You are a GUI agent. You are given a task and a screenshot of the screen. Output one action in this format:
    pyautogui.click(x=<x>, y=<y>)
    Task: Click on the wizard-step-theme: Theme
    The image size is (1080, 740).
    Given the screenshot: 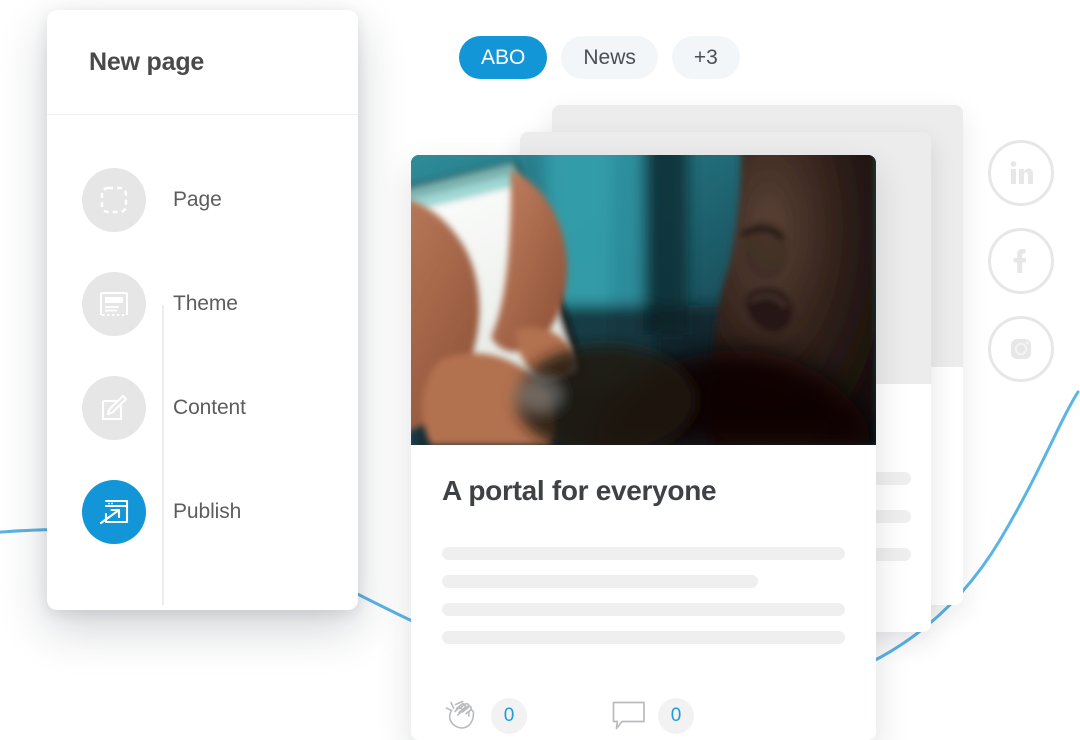 What is the action you would take?
    pyautogui.click(x=202, y=304)
    